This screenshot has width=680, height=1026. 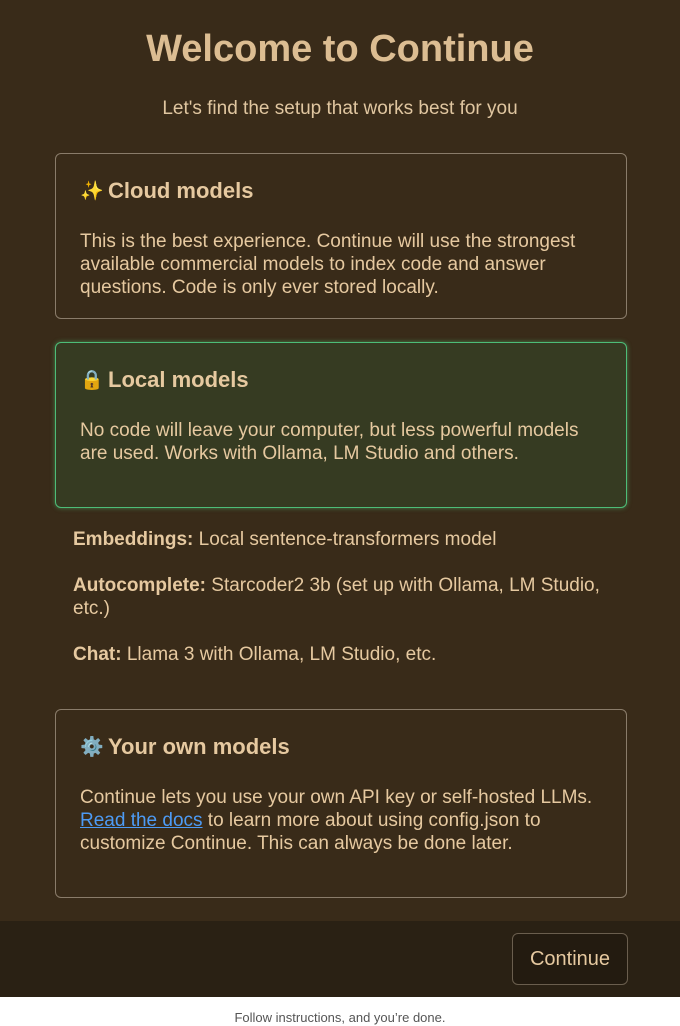 What do you see at coordinates (340, 49) in the screenshot?
I see `page-title: Welcome to Continue` at bounding box center [340, 49].